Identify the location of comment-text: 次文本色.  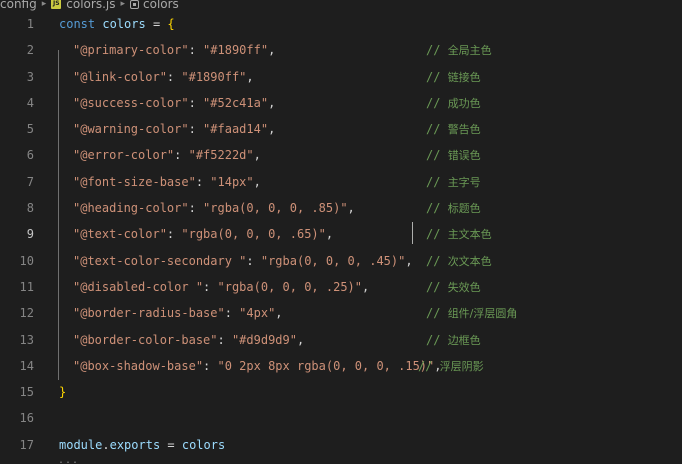
(469, 261).